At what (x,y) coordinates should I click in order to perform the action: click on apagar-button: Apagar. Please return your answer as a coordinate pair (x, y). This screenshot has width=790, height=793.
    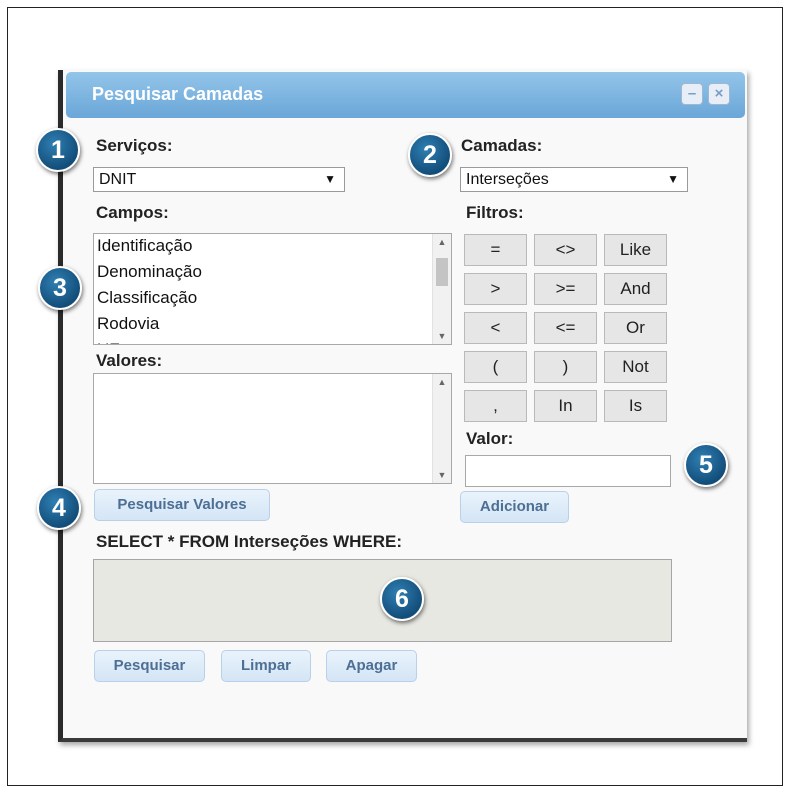
    Looking at the image, I should click on (371, 666).